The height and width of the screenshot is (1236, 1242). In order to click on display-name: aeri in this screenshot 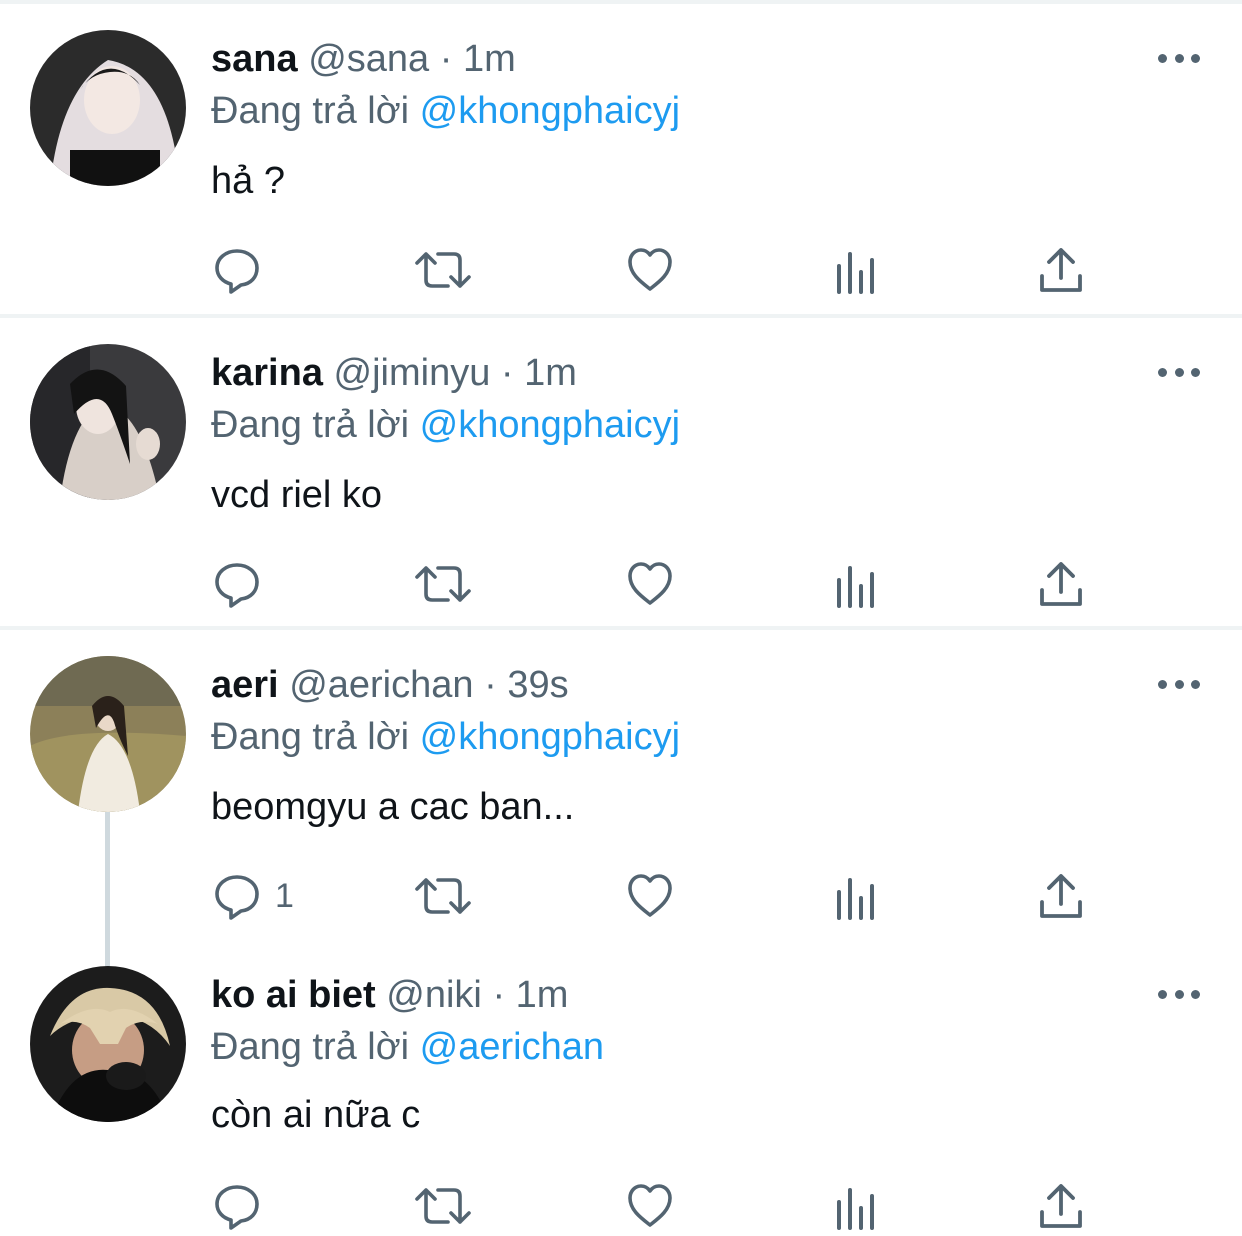, I will do `click(245, 685)`.